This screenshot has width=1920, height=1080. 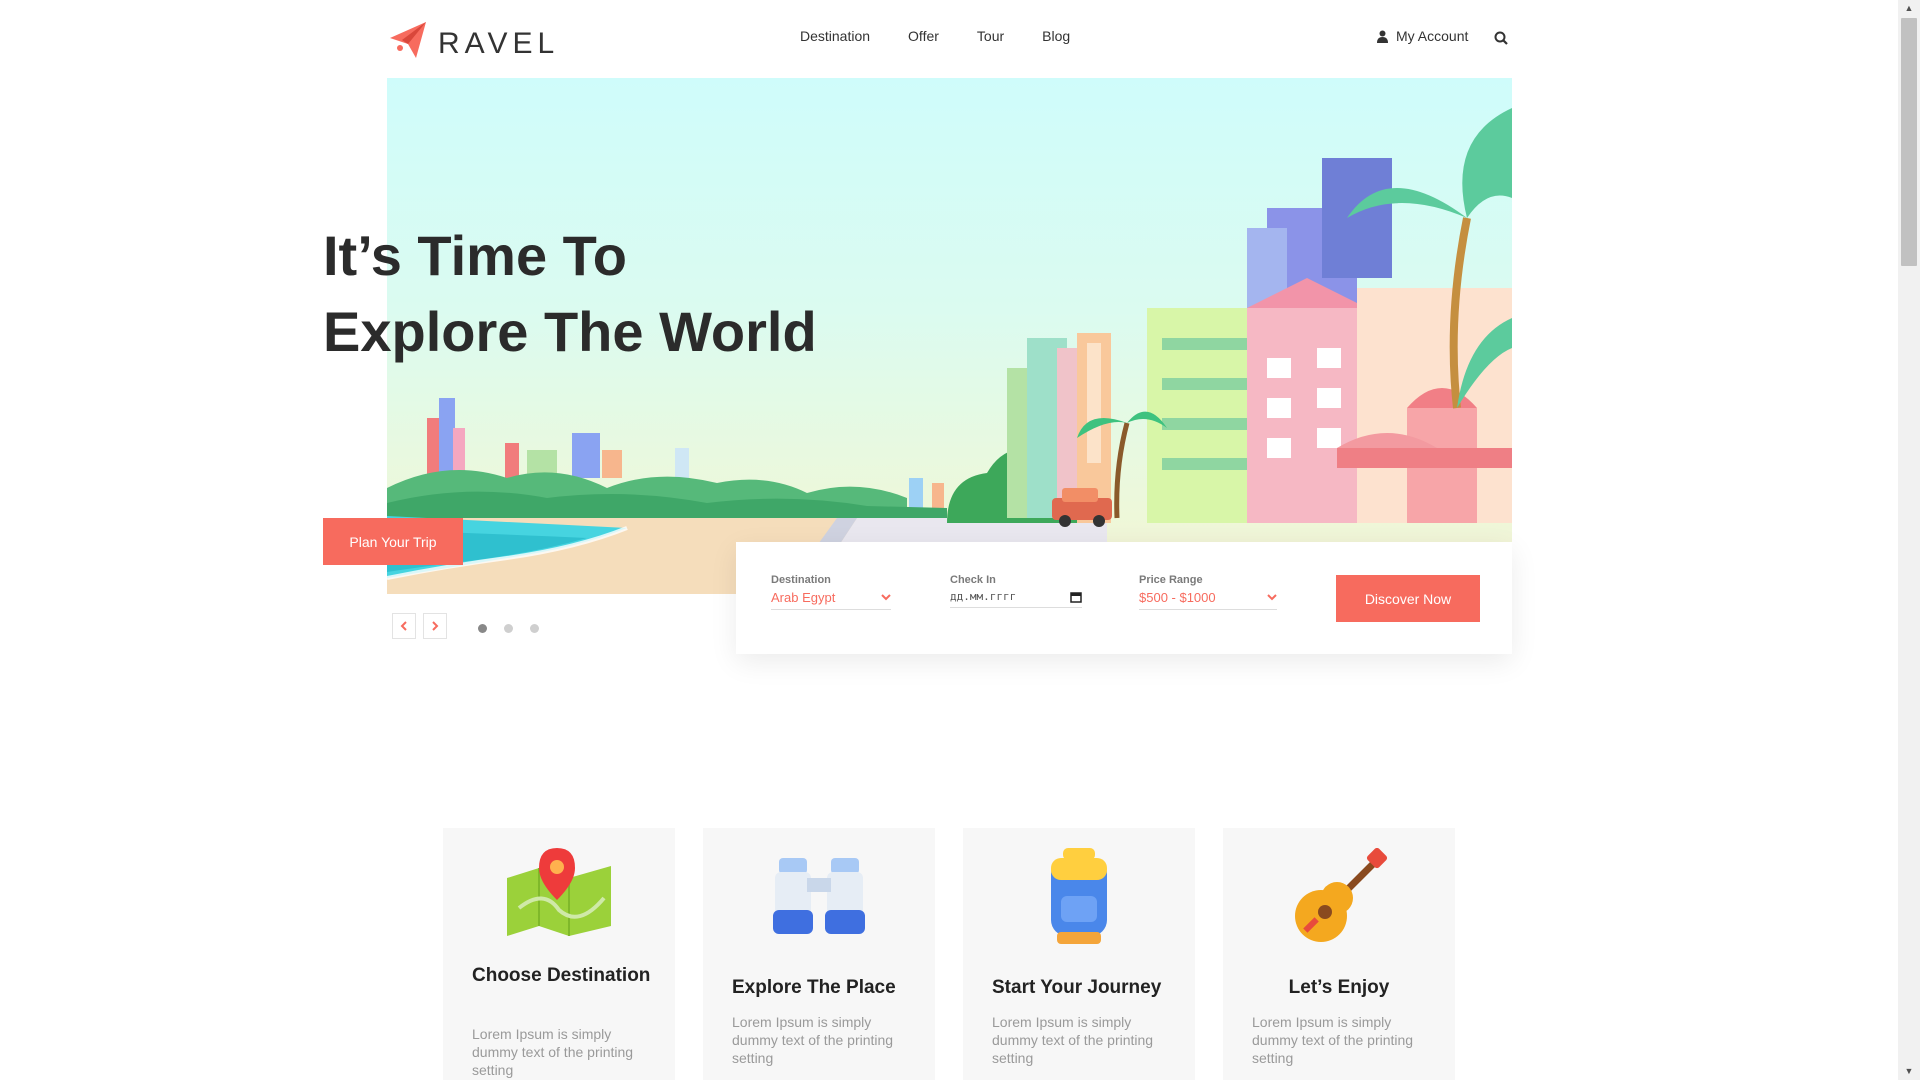 What do you see at coordinates (570, 294) in the screenshot?
I see `hero-title: It’s Time To Explore The World` at bounding box center [570, 294].